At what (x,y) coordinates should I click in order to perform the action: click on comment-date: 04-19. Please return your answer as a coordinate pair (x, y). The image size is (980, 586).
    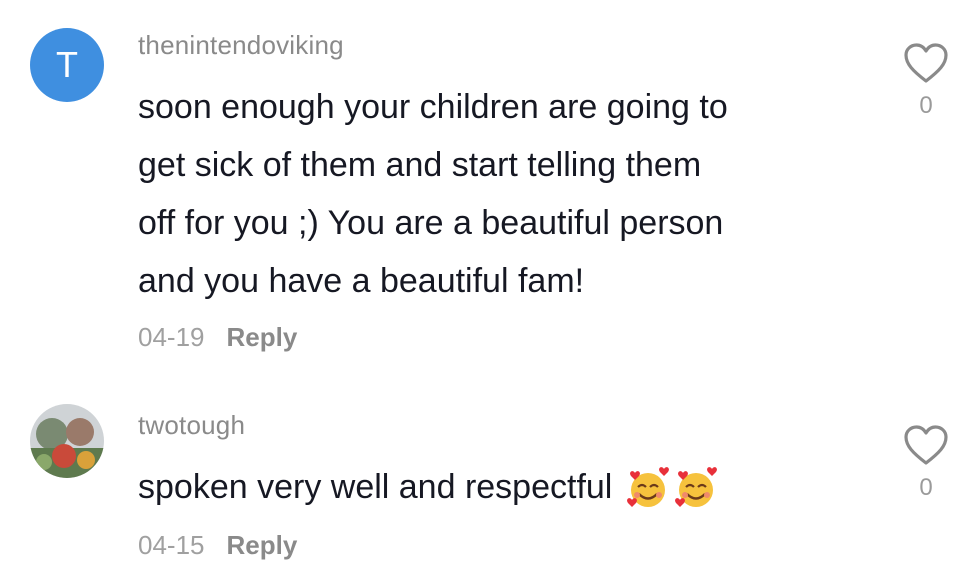
    Looking at the image, I should click on (171, 337).